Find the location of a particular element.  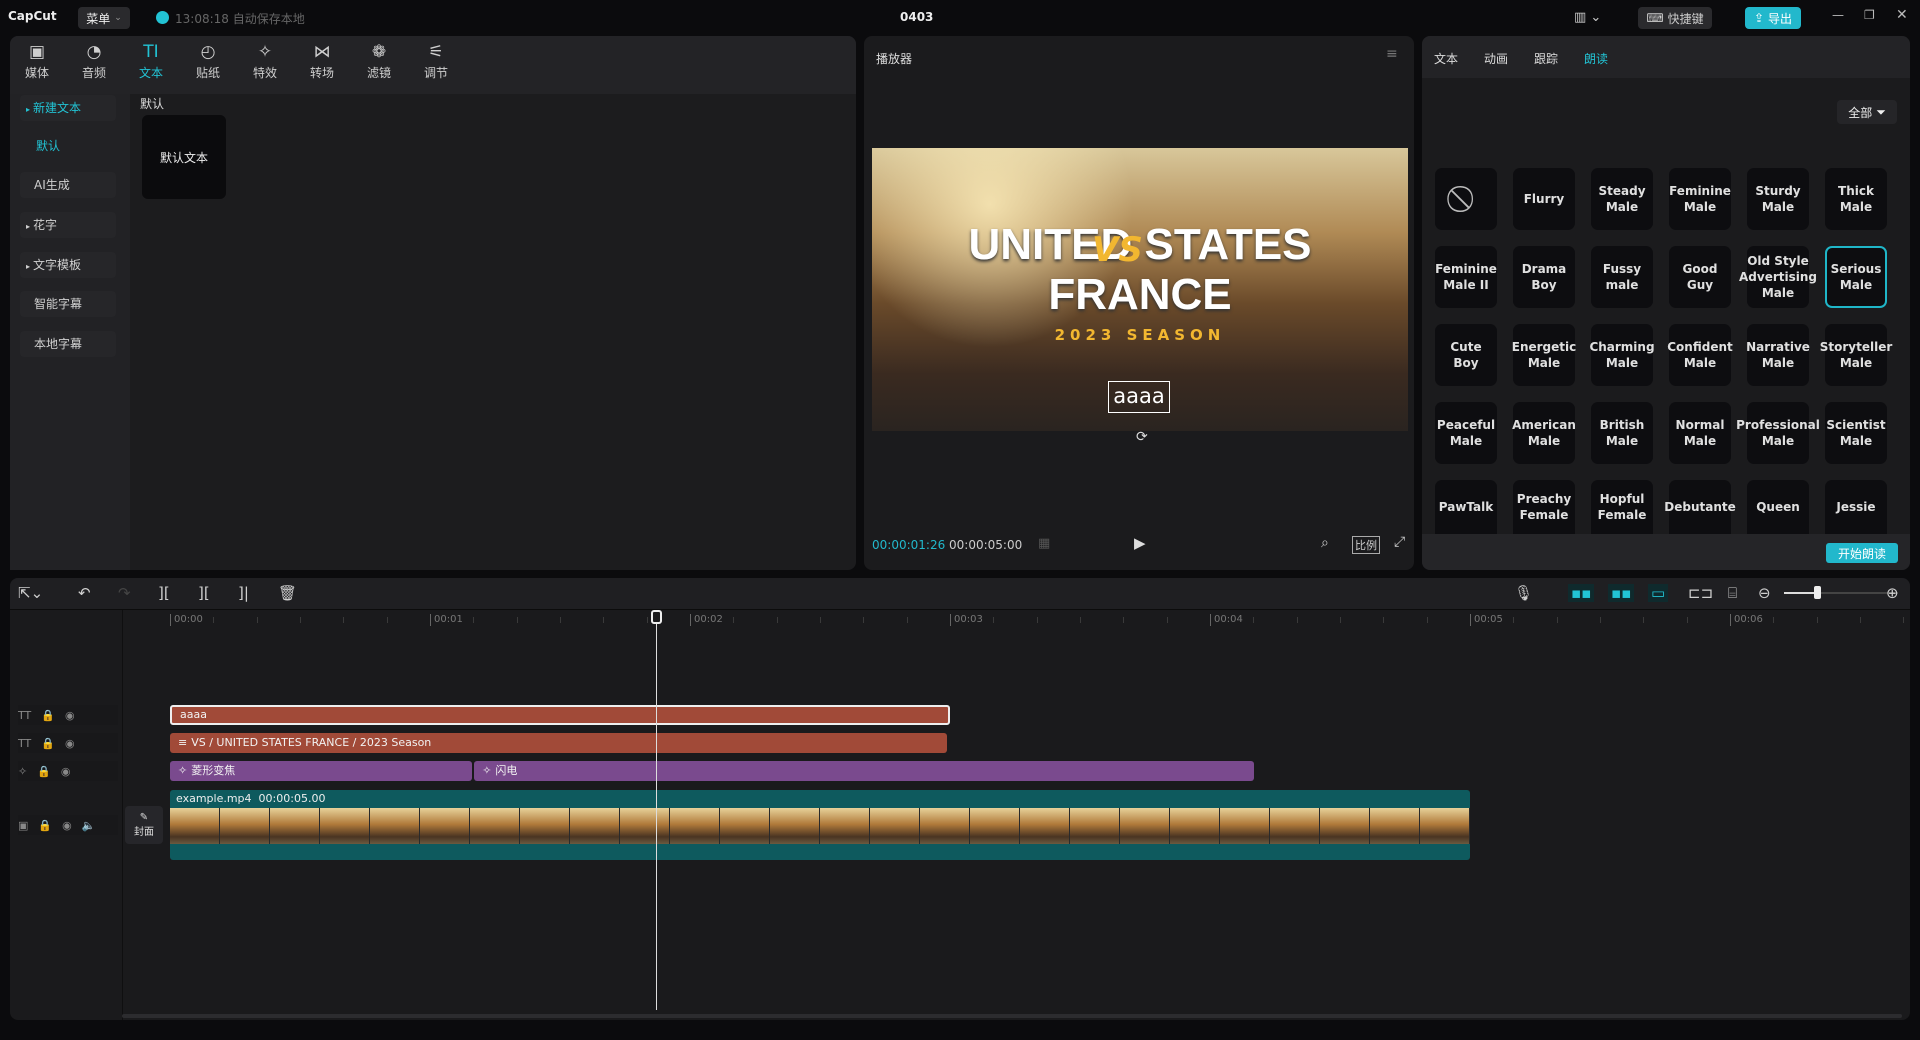

sidebar-item-0: ▸ 新建文本 is located at coordinates (68, 108).